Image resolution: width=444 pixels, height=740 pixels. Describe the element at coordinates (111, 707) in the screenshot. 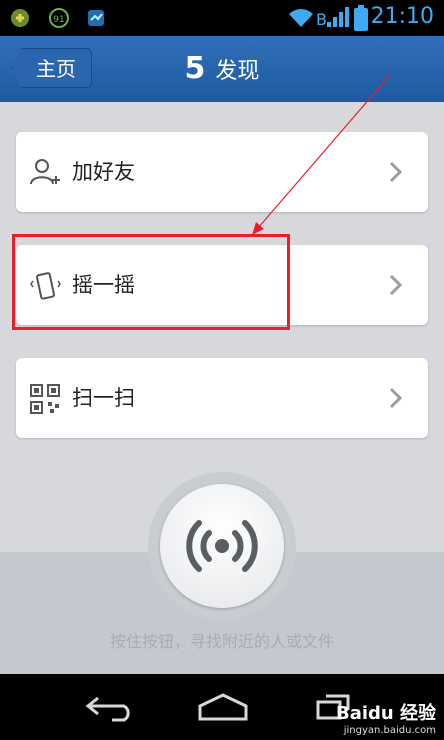

I see `back-nav-icon` at that location.